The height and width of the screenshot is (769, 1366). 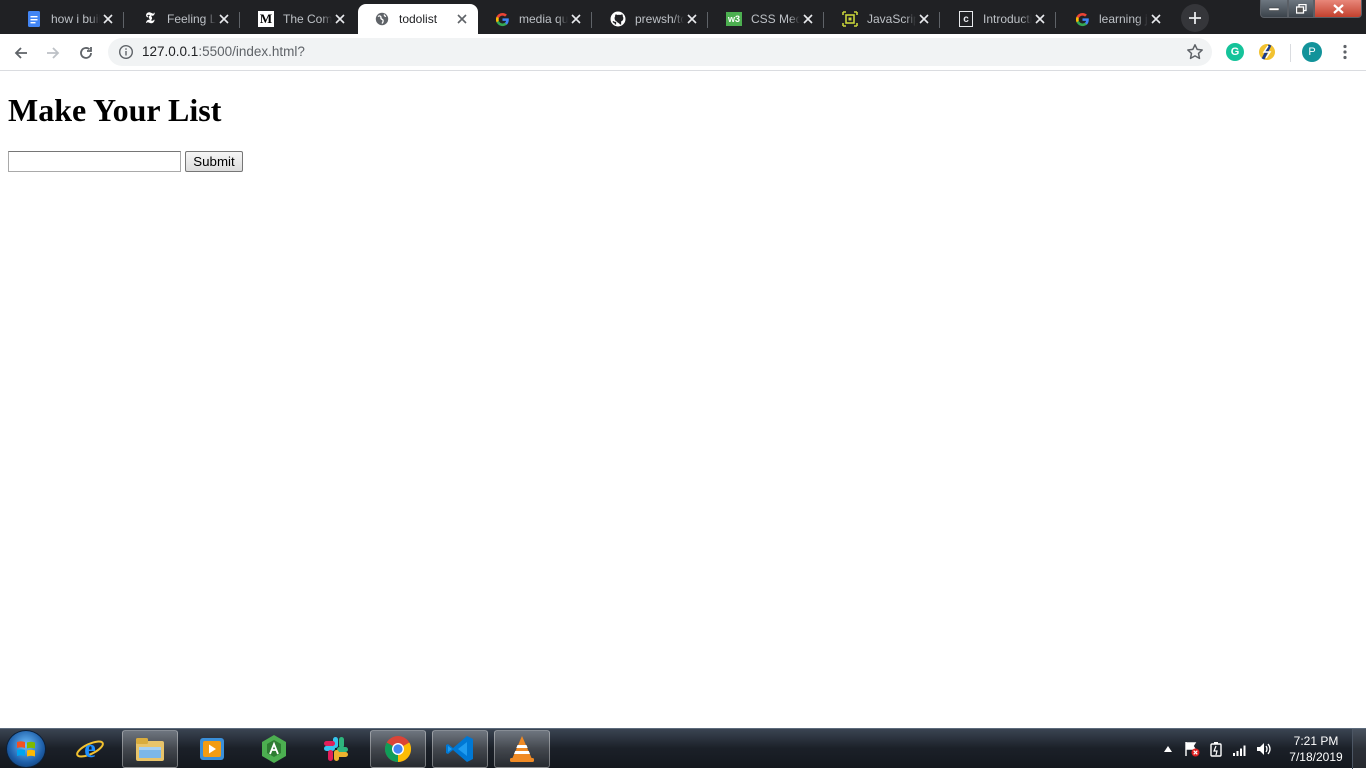 I want to click on tab-title: media queries, so click(x=543, y=19).